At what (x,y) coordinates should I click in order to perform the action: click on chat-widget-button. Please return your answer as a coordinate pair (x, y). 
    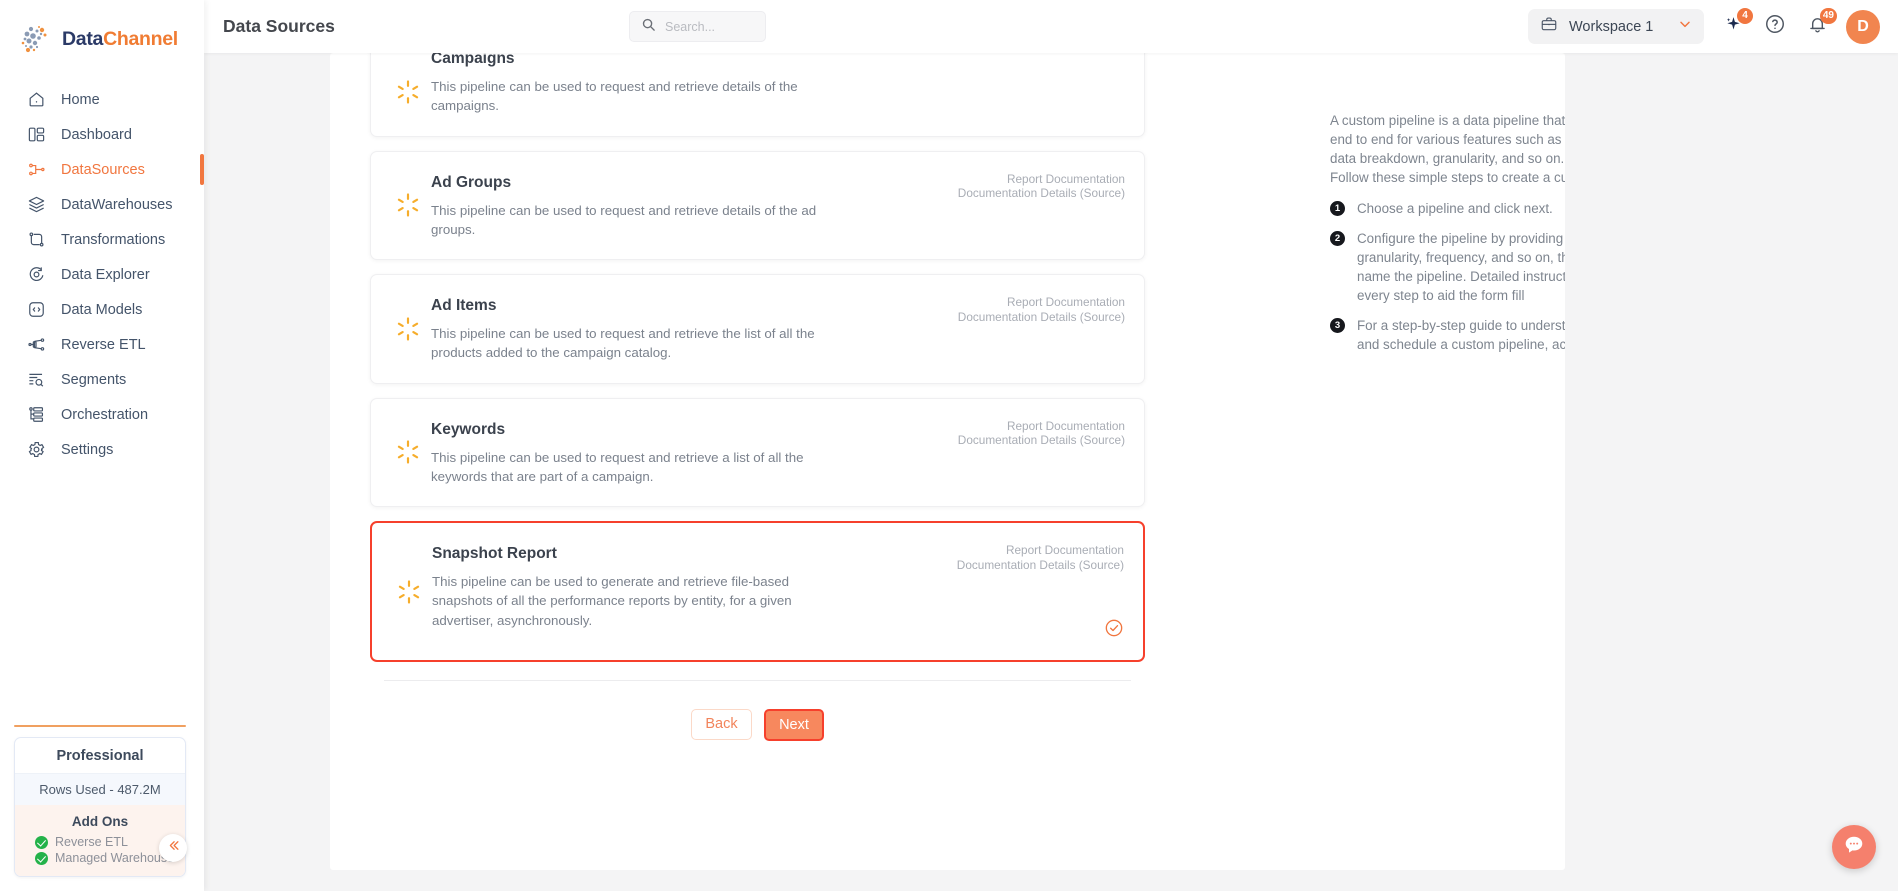
    Looking at the image, I should click on (1854, 847).